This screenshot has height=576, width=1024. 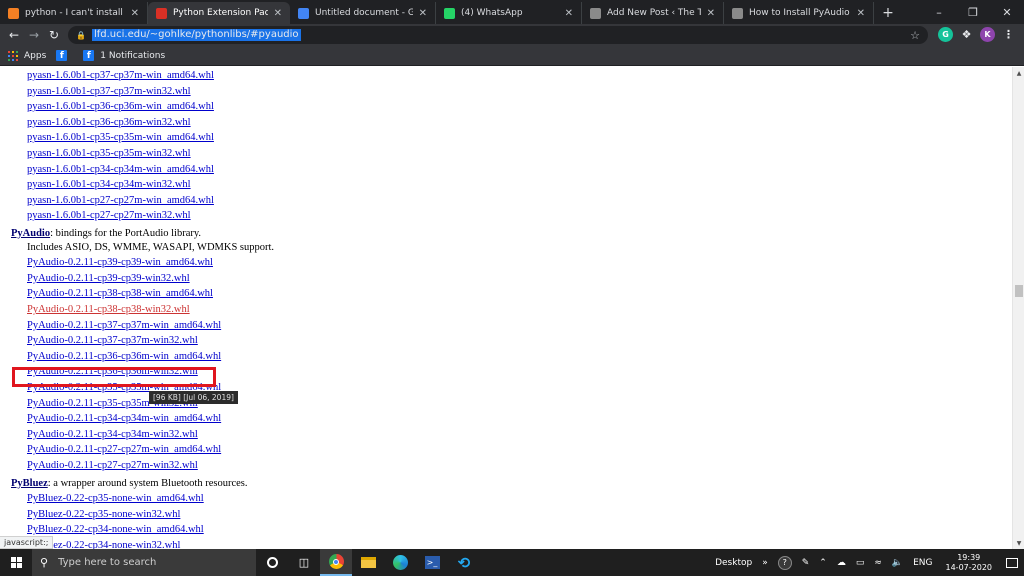 I want to click on menu-kebab-icon: ⋮, so click(x=1008, y=34).